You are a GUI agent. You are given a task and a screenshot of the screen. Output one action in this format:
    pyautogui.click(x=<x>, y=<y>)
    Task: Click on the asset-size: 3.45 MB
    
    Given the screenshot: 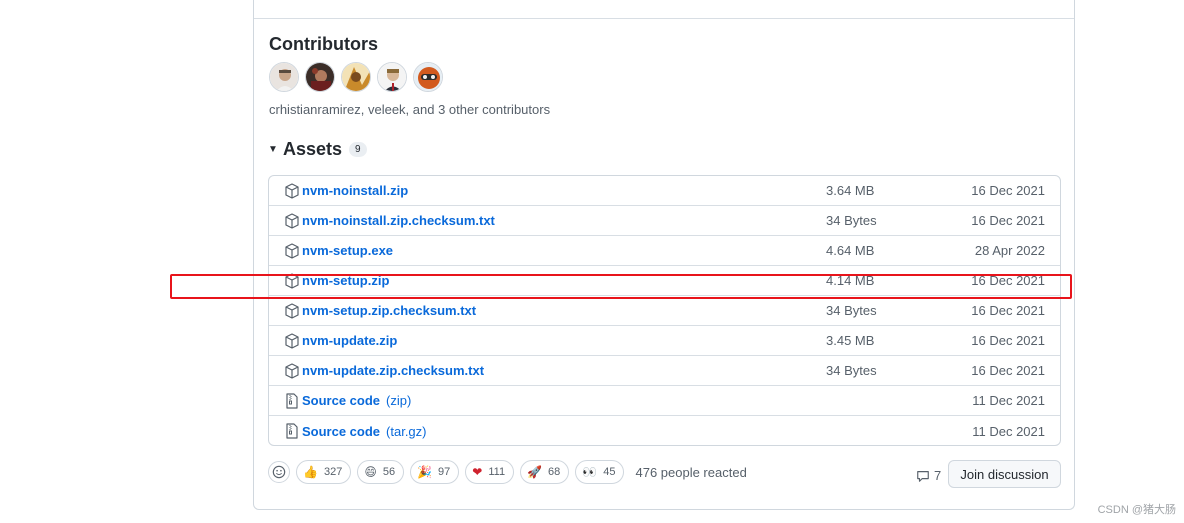 What is the action you would take?
    pyautogui.click(x=850, y=340)
    